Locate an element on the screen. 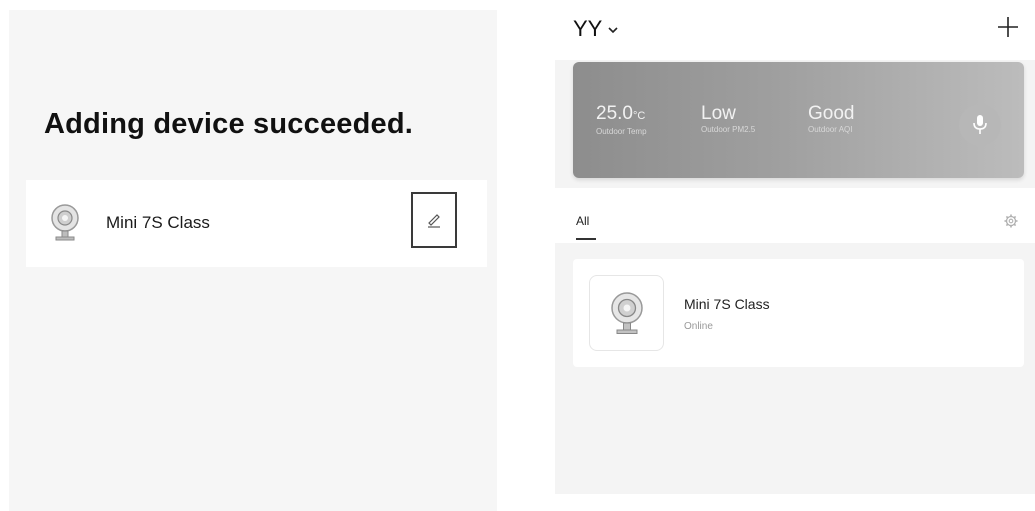 Image resolution: width=1035 pixels, height=511 pixels. device-list-name: Mini 7S Class is located at coordinates (727, 304).